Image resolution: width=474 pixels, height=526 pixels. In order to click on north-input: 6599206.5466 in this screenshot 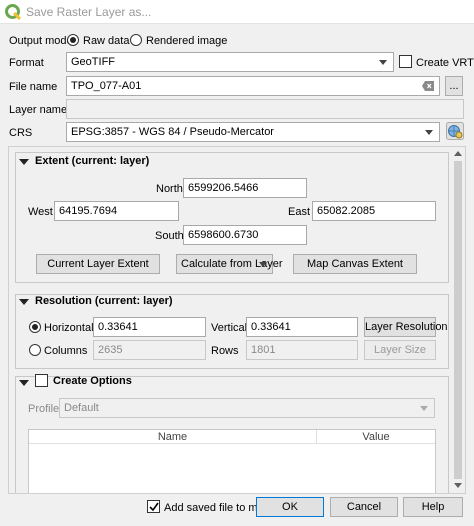, I will do `click(245, 188)`.